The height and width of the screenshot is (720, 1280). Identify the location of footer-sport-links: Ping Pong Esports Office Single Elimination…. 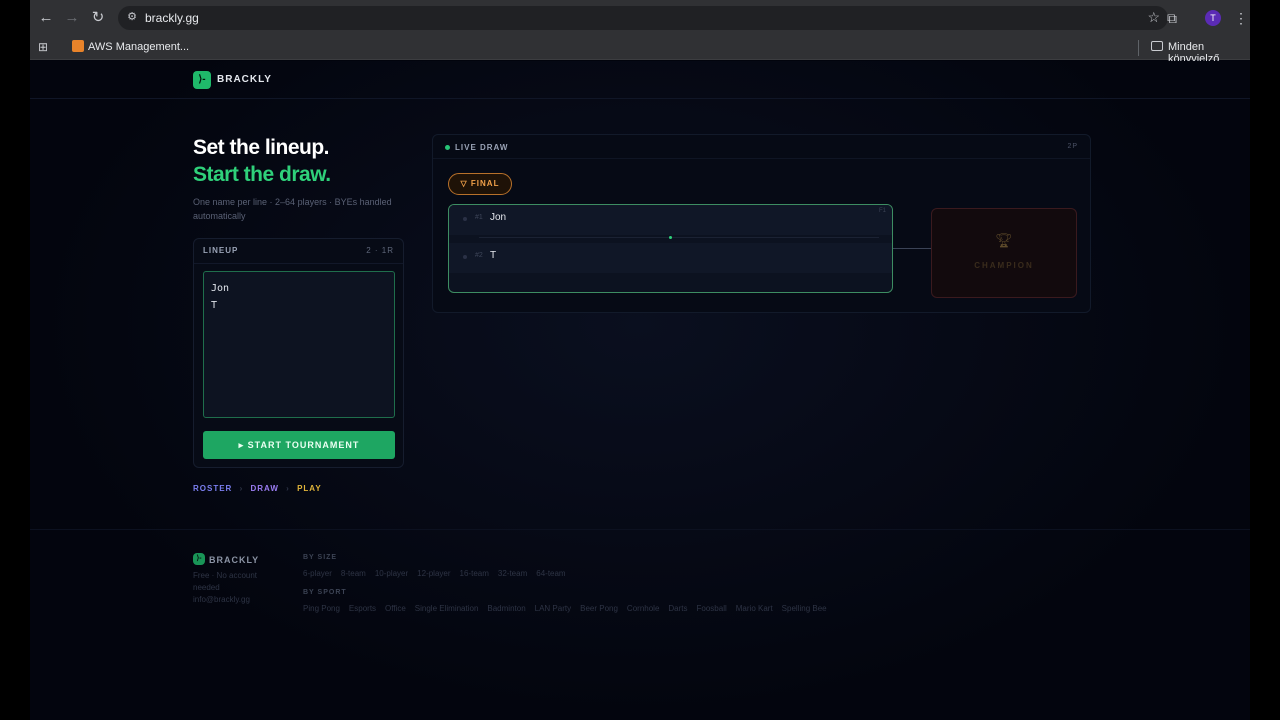
(569, 608).